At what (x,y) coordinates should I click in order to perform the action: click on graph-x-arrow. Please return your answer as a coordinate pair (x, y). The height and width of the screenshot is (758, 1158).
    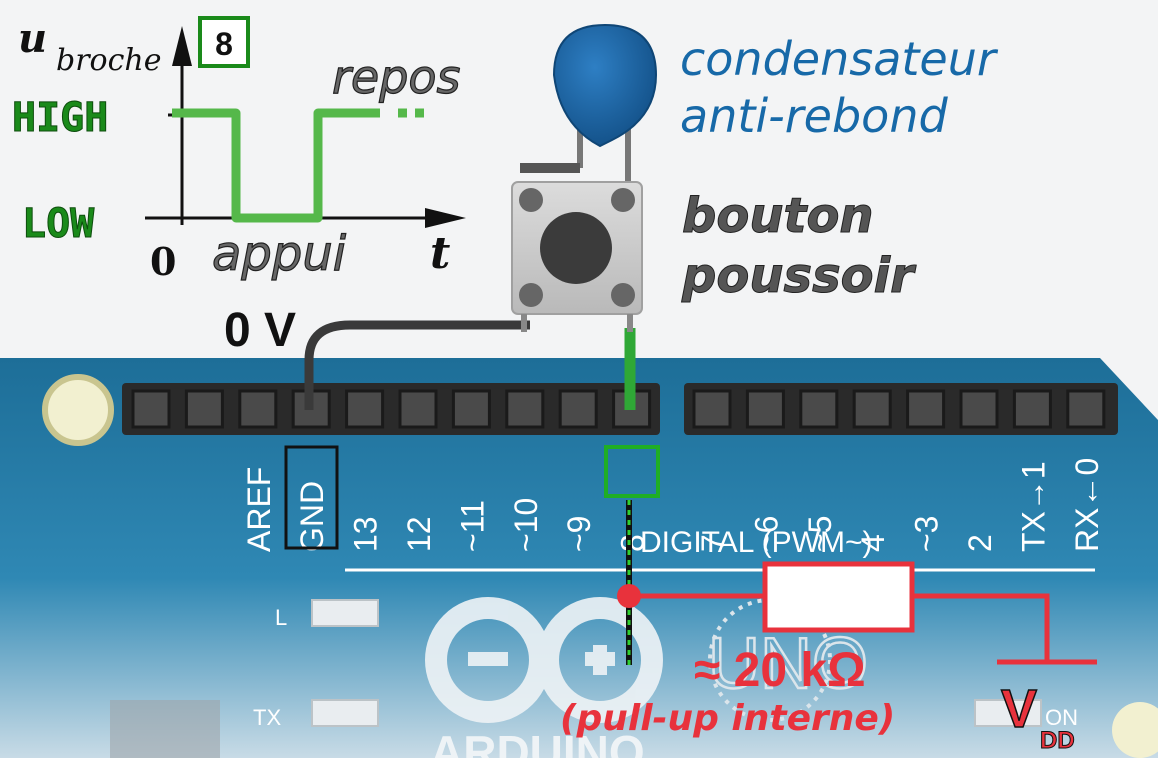
    Looking at the image, I should click on (445, 218).